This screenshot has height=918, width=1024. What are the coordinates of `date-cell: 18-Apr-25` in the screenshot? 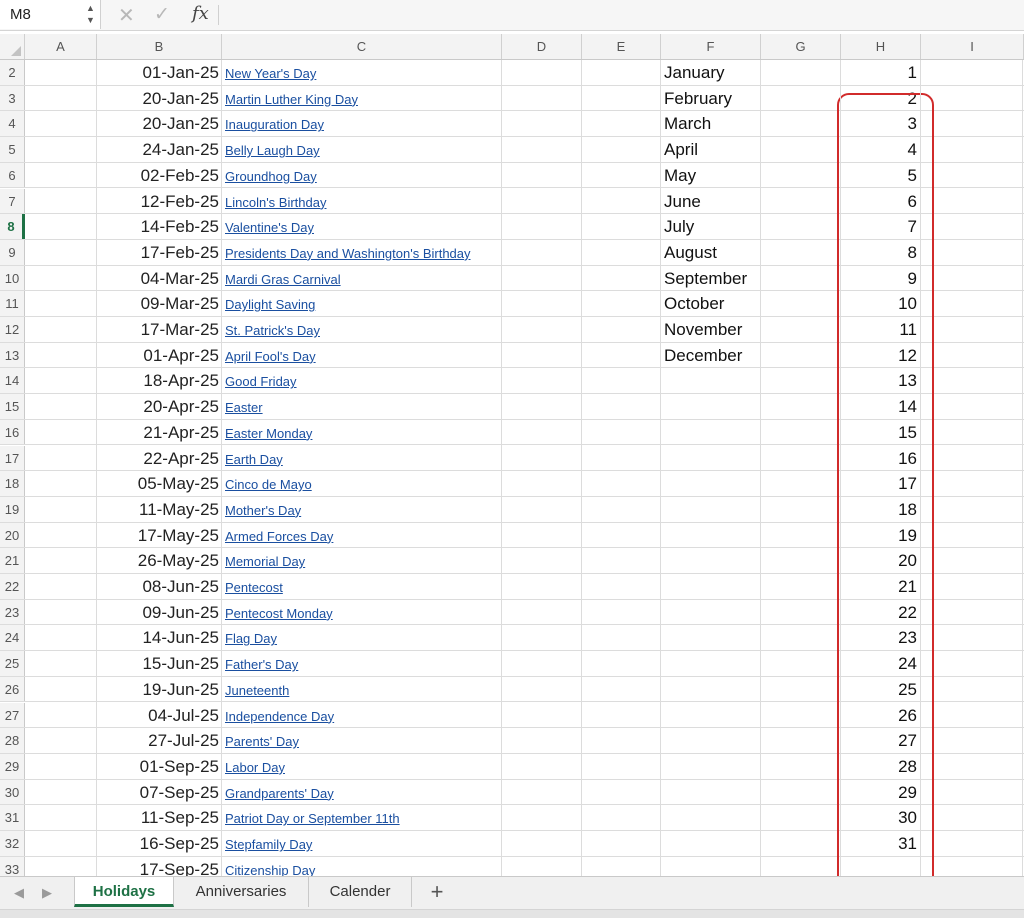 It's located at (158, 380).